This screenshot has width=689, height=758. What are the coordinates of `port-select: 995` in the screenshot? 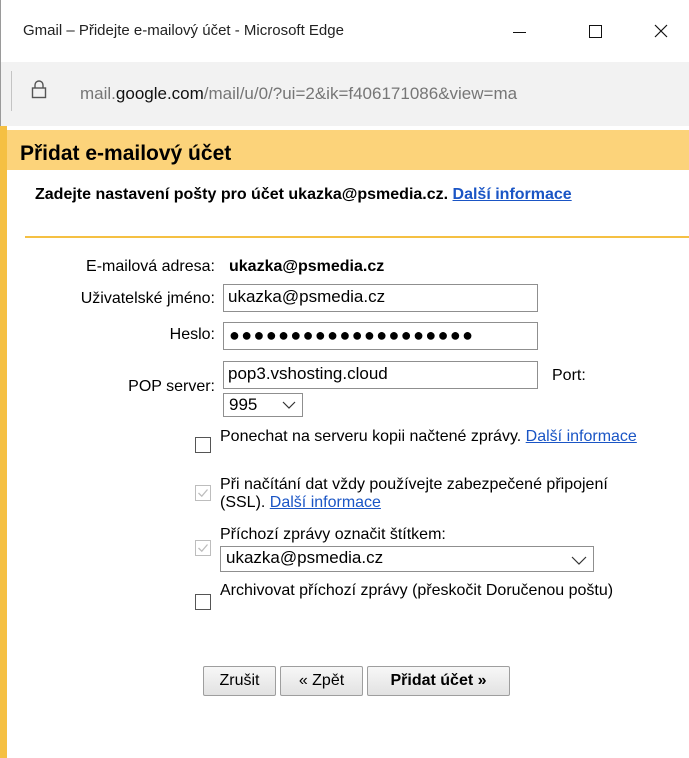 It's located at (263, 405).